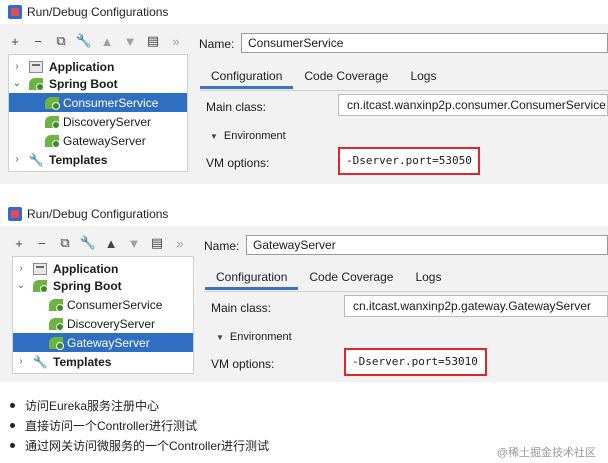 The width and height of the screenshot is (608, 463). I want to click on note-text: 直接访问一个Controller进行测试, so click(111, 426).